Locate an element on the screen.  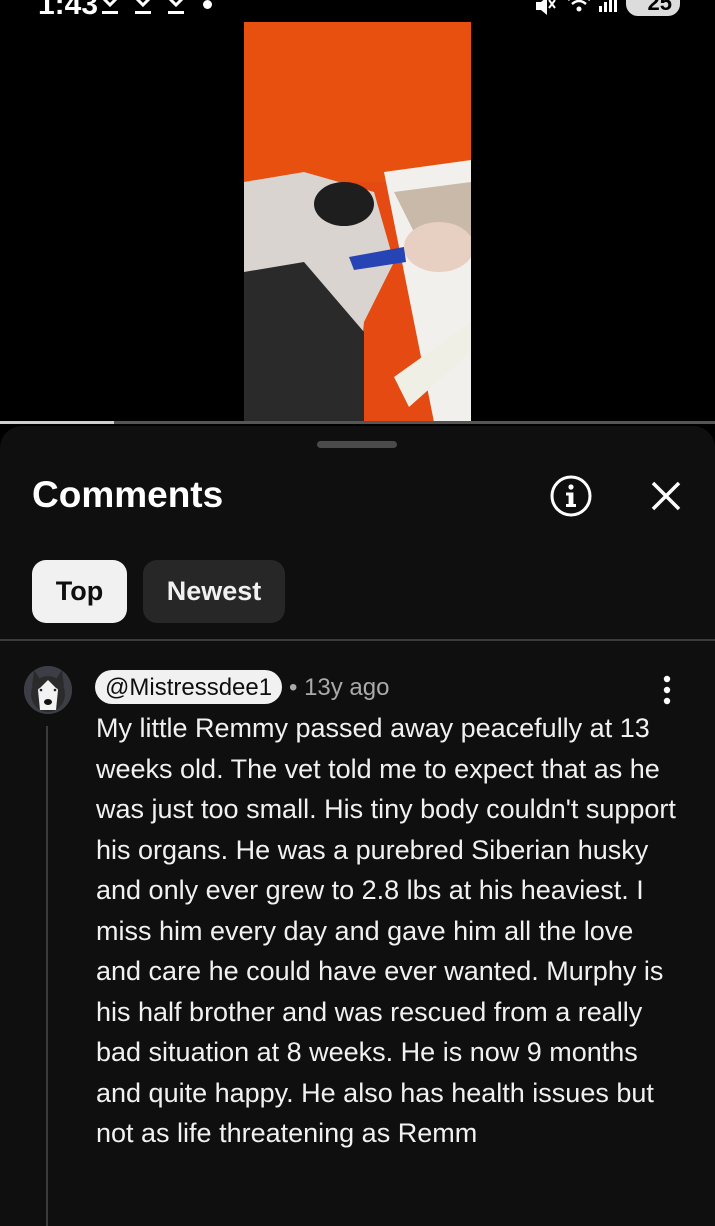
notification-dot is located at coordinates (207, 4).